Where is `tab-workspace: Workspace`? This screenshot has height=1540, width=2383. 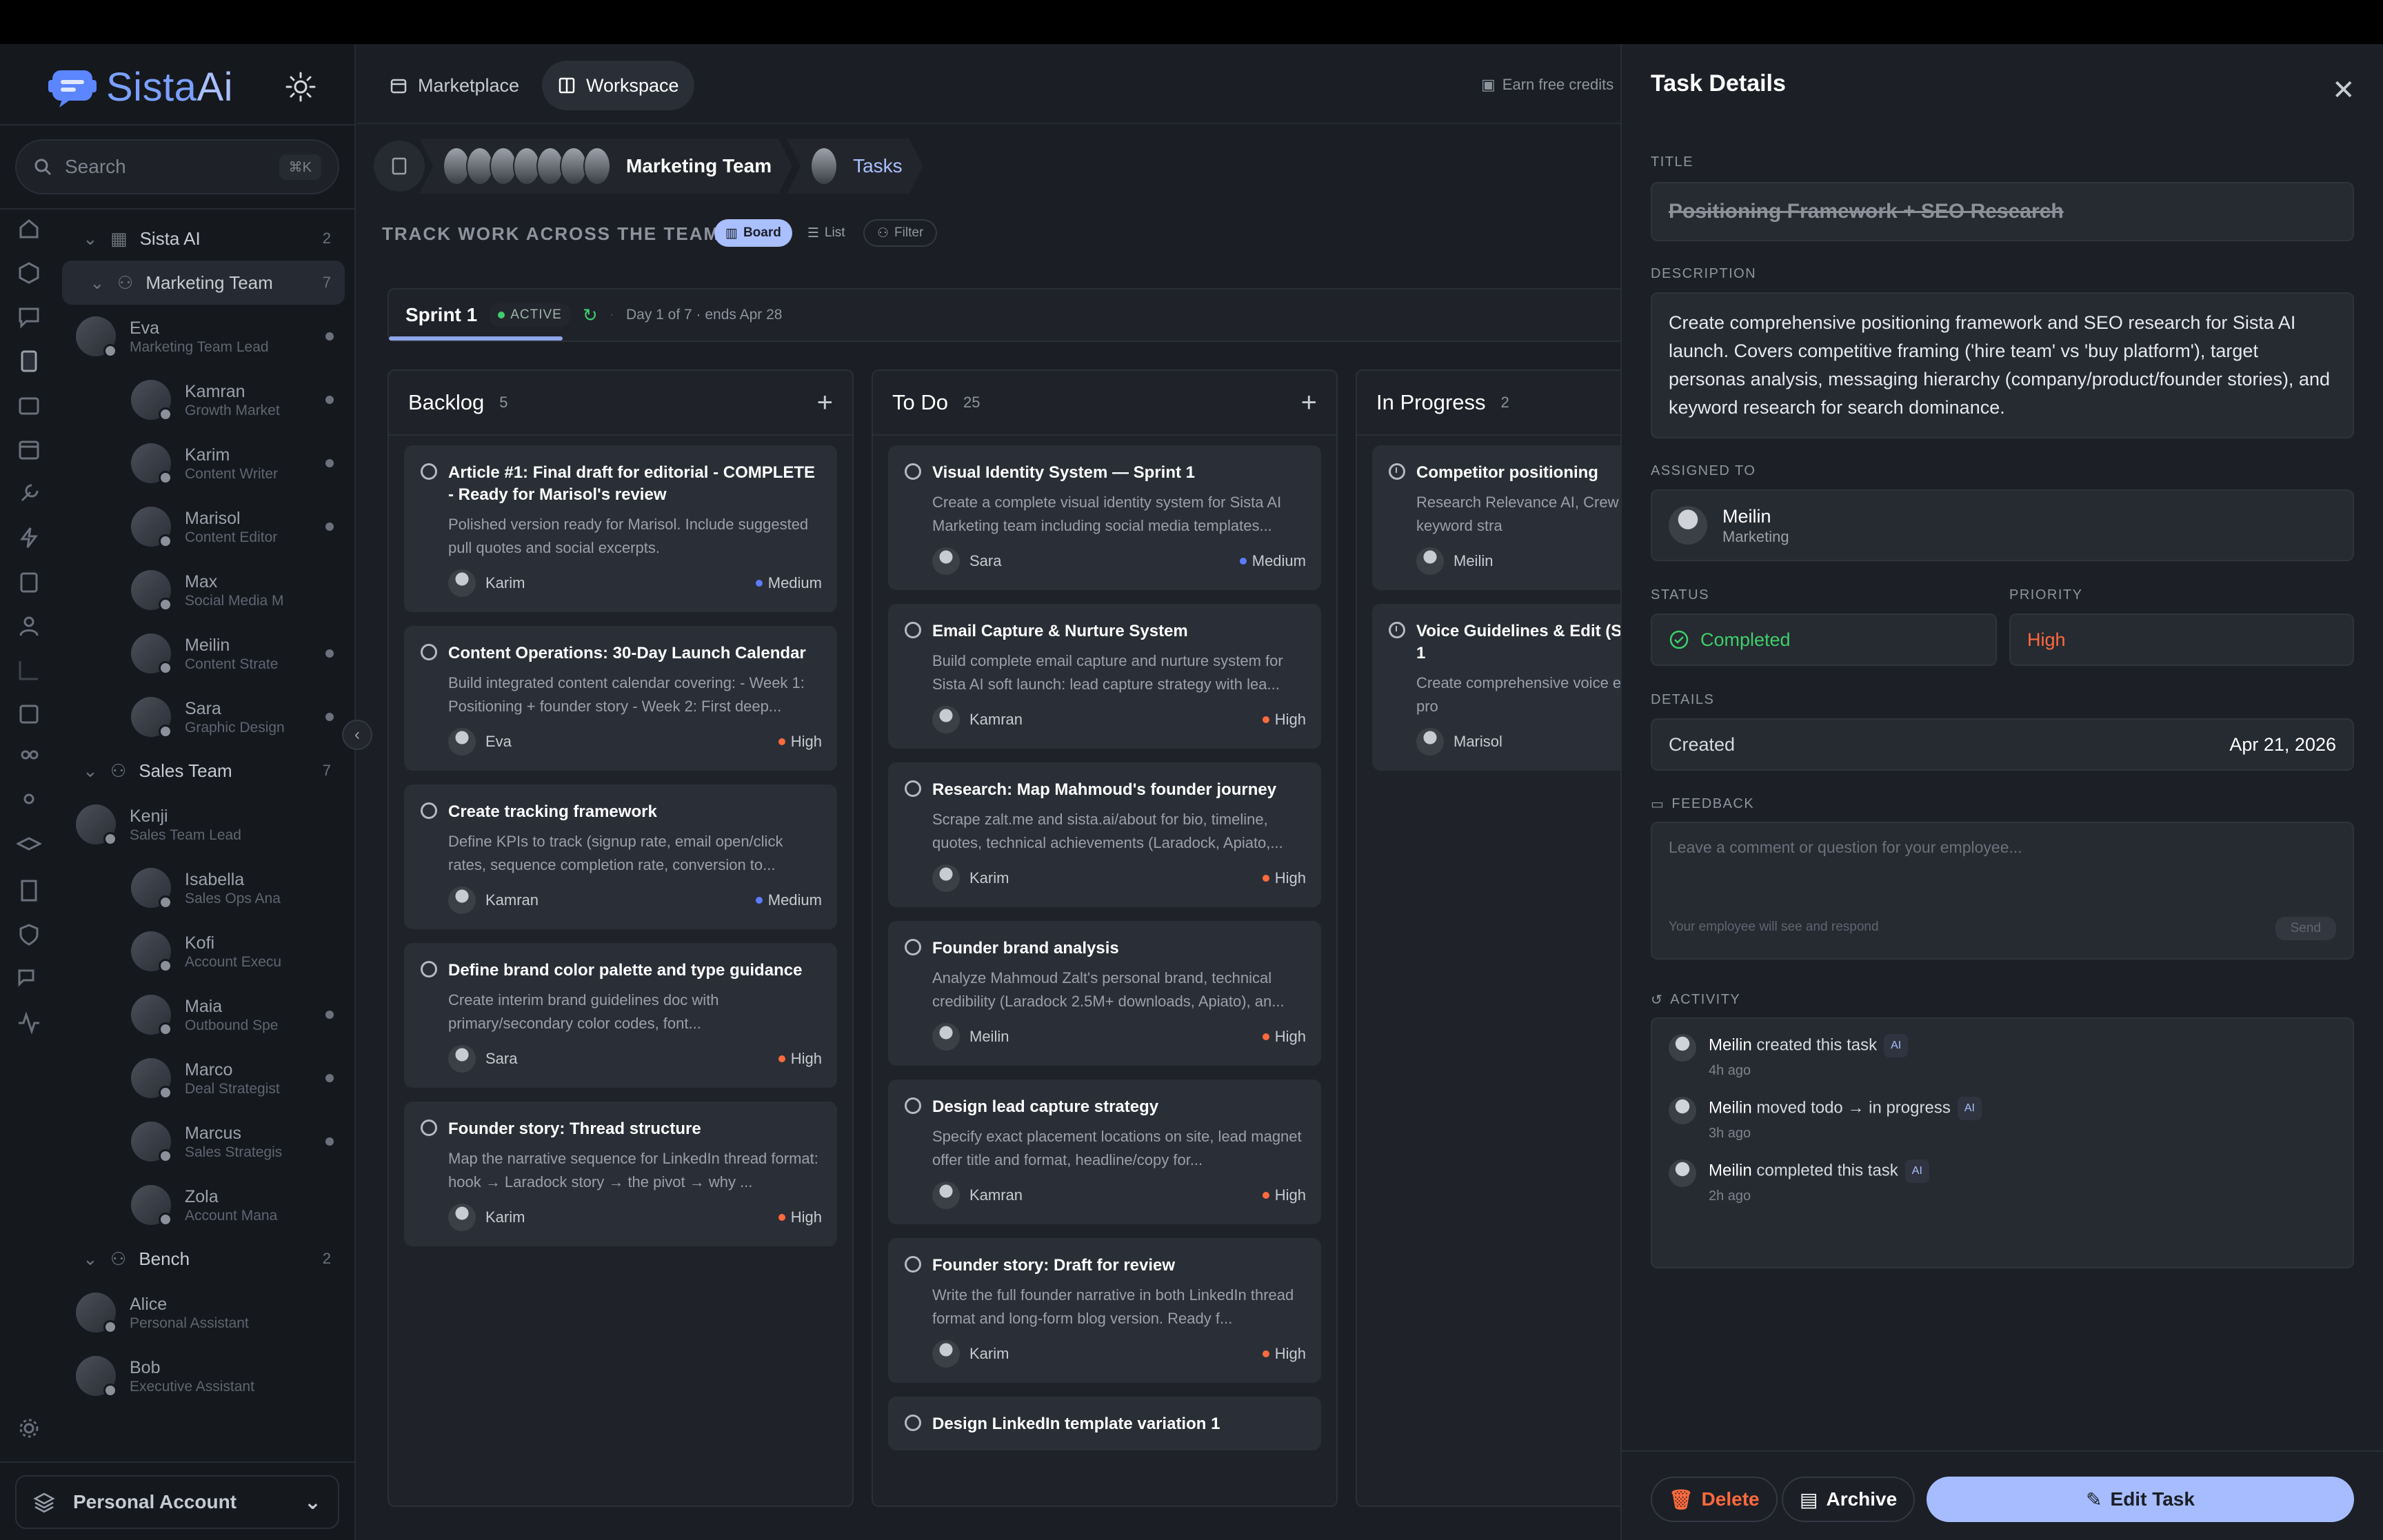
tab-workspace: Workspace is located at coordinates (618, 86).